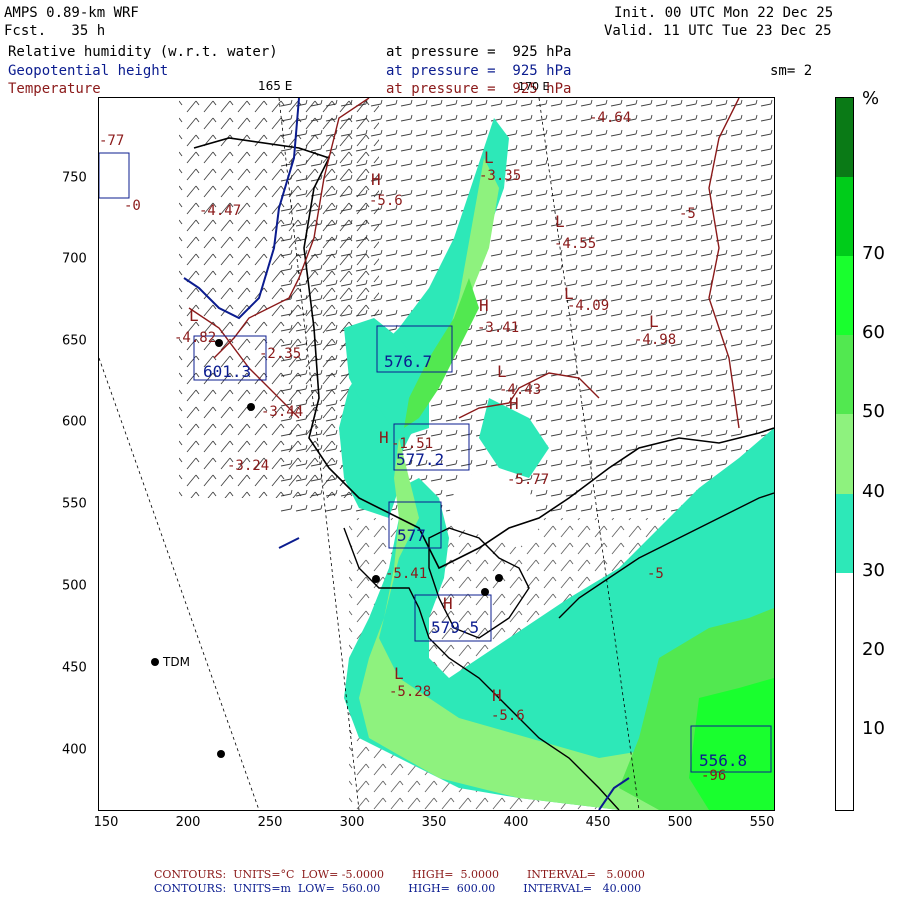 The height and width of the screenshot is (900, 900). I want to click on level-height: at pressure = 925 hPa, so click(479, 71).